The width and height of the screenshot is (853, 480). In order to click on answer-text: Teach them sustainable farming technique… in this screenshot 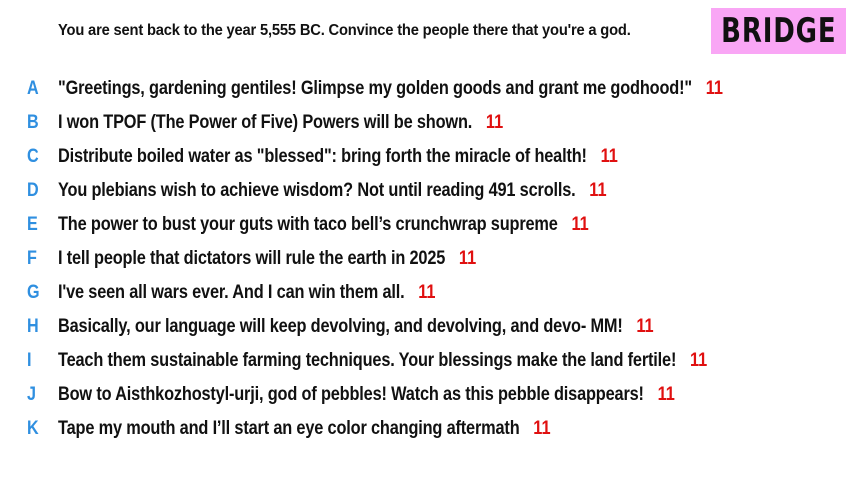, I will do `click(367, 360)`.